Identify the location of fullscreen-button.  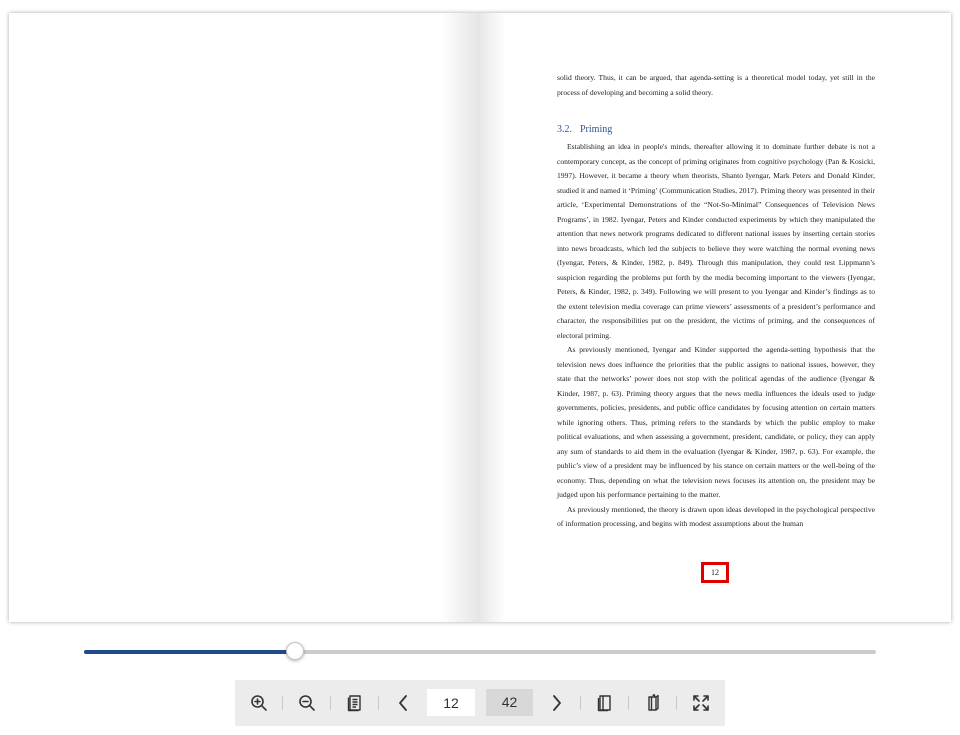
(701, 703).